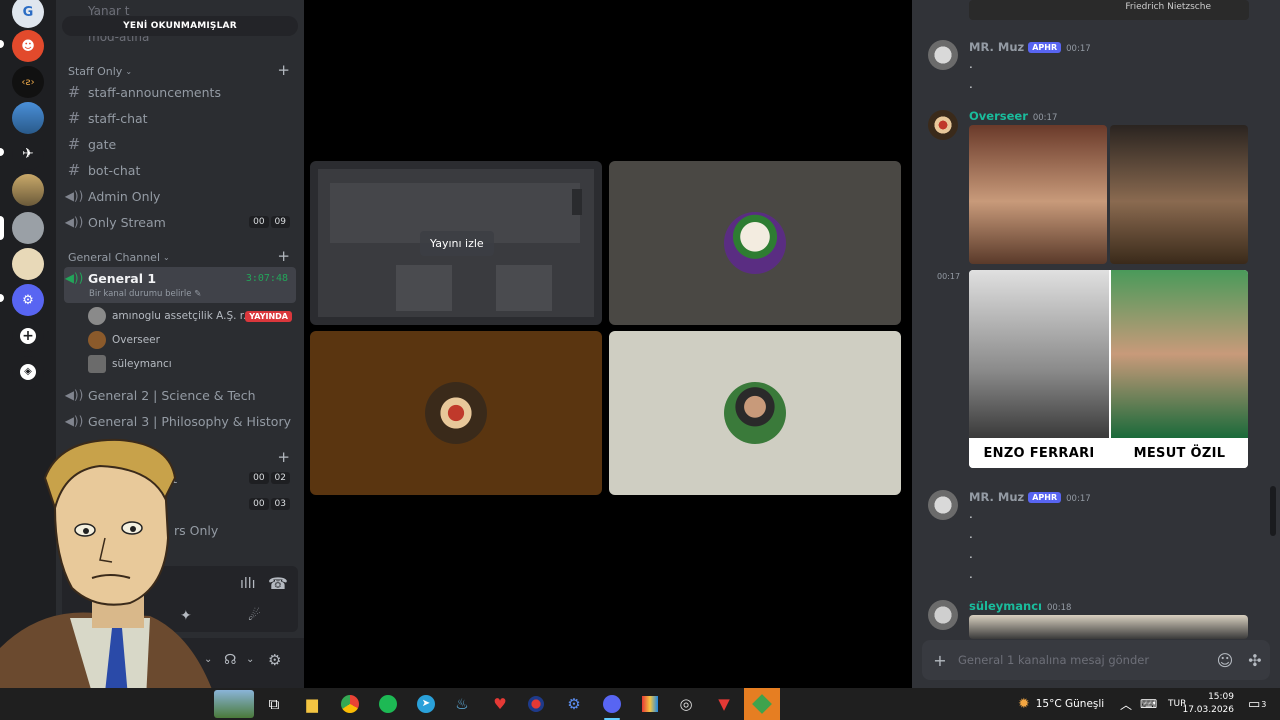 This screenshot has height=720, width=1280. What do you see at coordinates (1148, 704) in the screenshot?
I see `keyboard-icon: ⌨` at bounding box center [1148, 704].